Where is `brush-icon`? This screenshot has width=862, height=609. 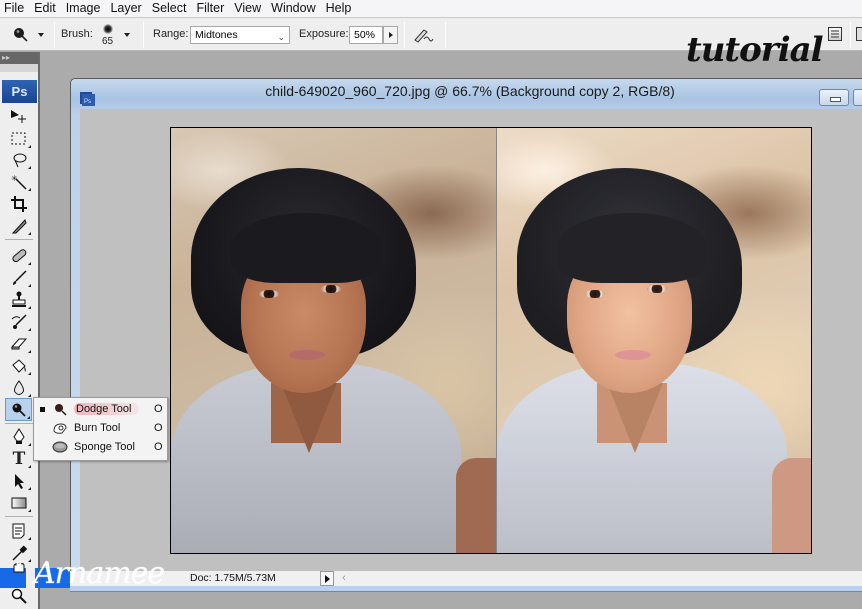 brush-icon is located at coordinates (20, 277).